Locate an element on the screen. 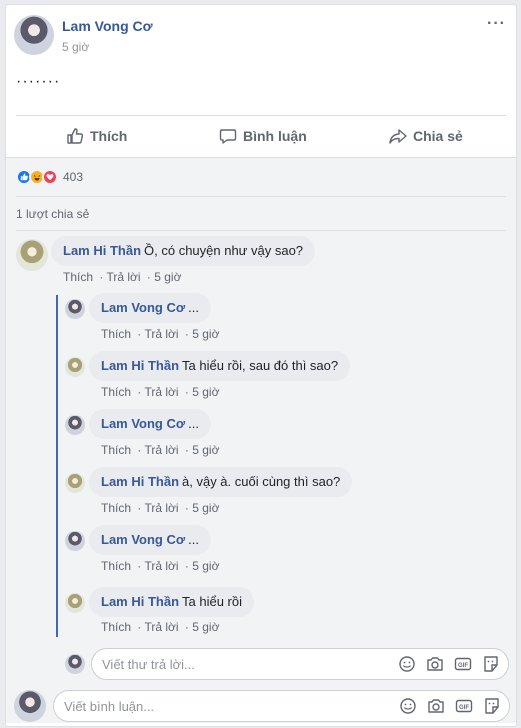 The width and height of the screenshot is (521, 728). comment-reply-link: Trả lời is located at coordinates (123, 277).